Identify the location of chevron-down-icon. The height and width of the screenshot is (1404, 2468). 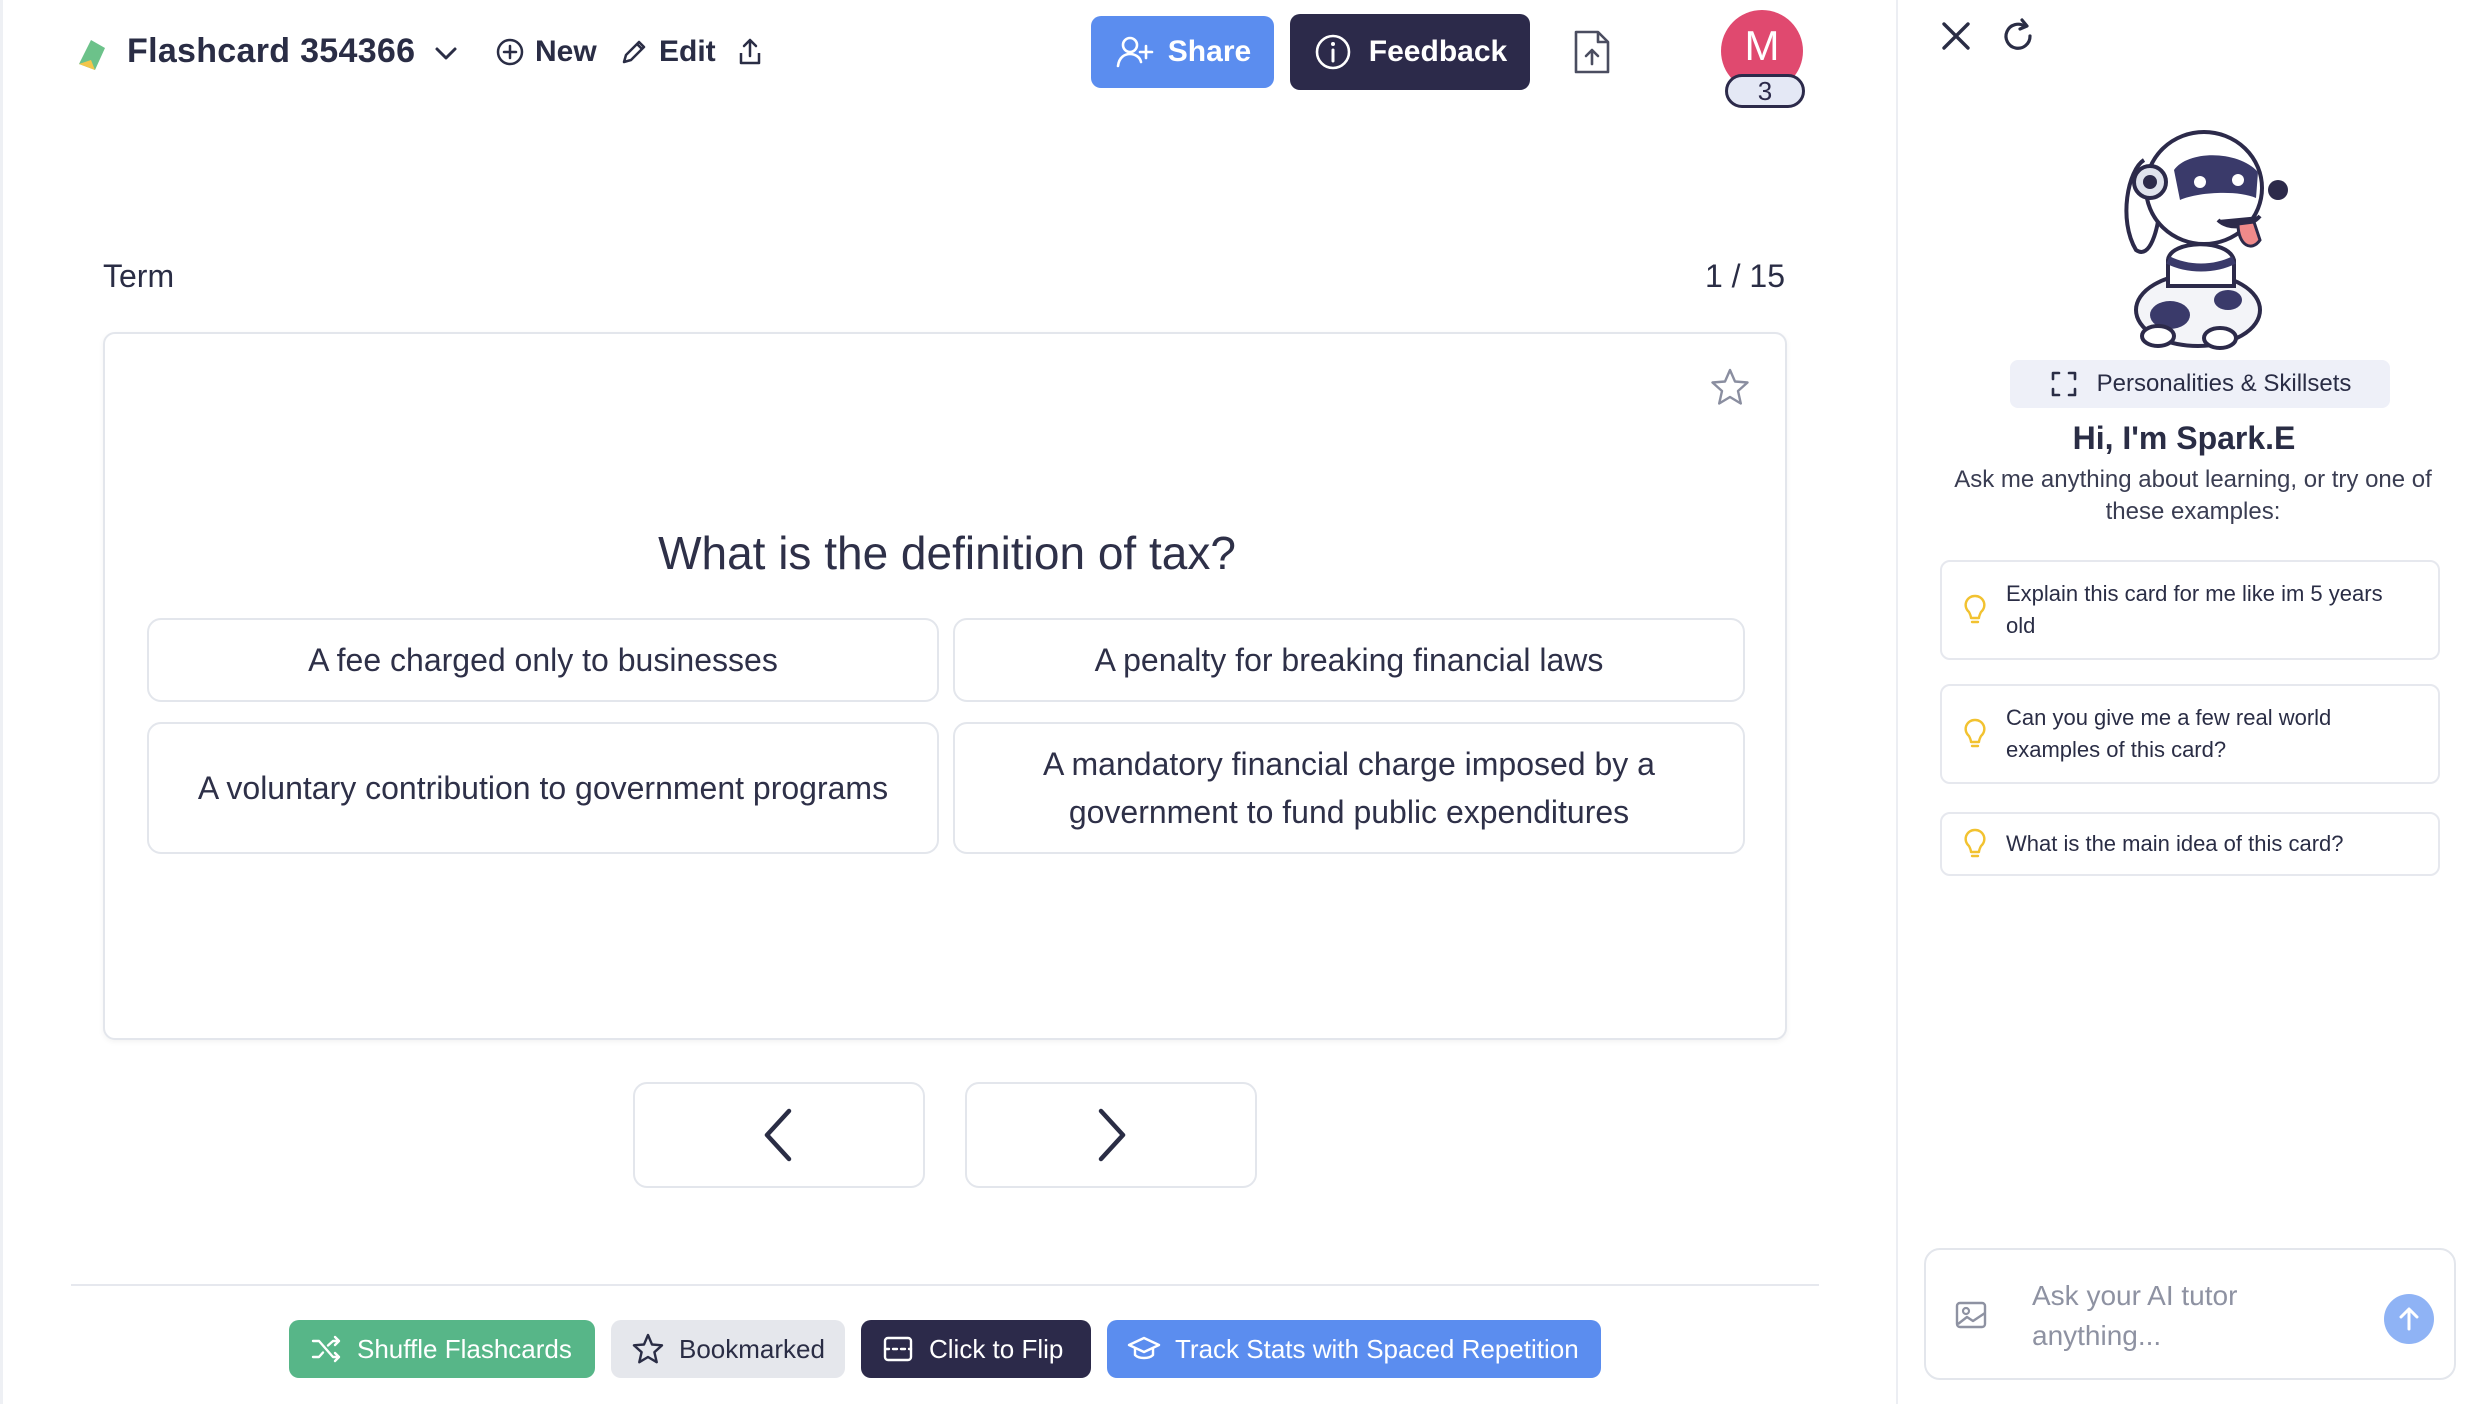
(446, 53).